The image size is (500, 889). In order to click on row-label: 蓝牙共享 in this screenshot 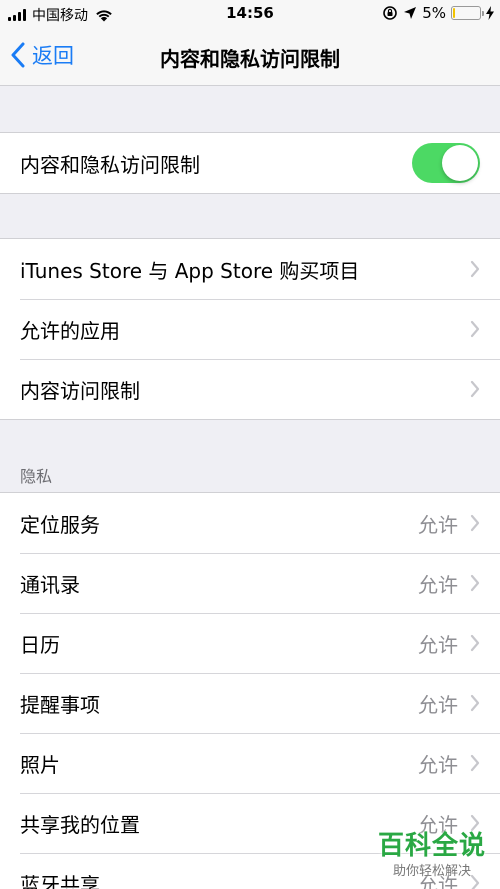, I will do `click(60, 880)`.